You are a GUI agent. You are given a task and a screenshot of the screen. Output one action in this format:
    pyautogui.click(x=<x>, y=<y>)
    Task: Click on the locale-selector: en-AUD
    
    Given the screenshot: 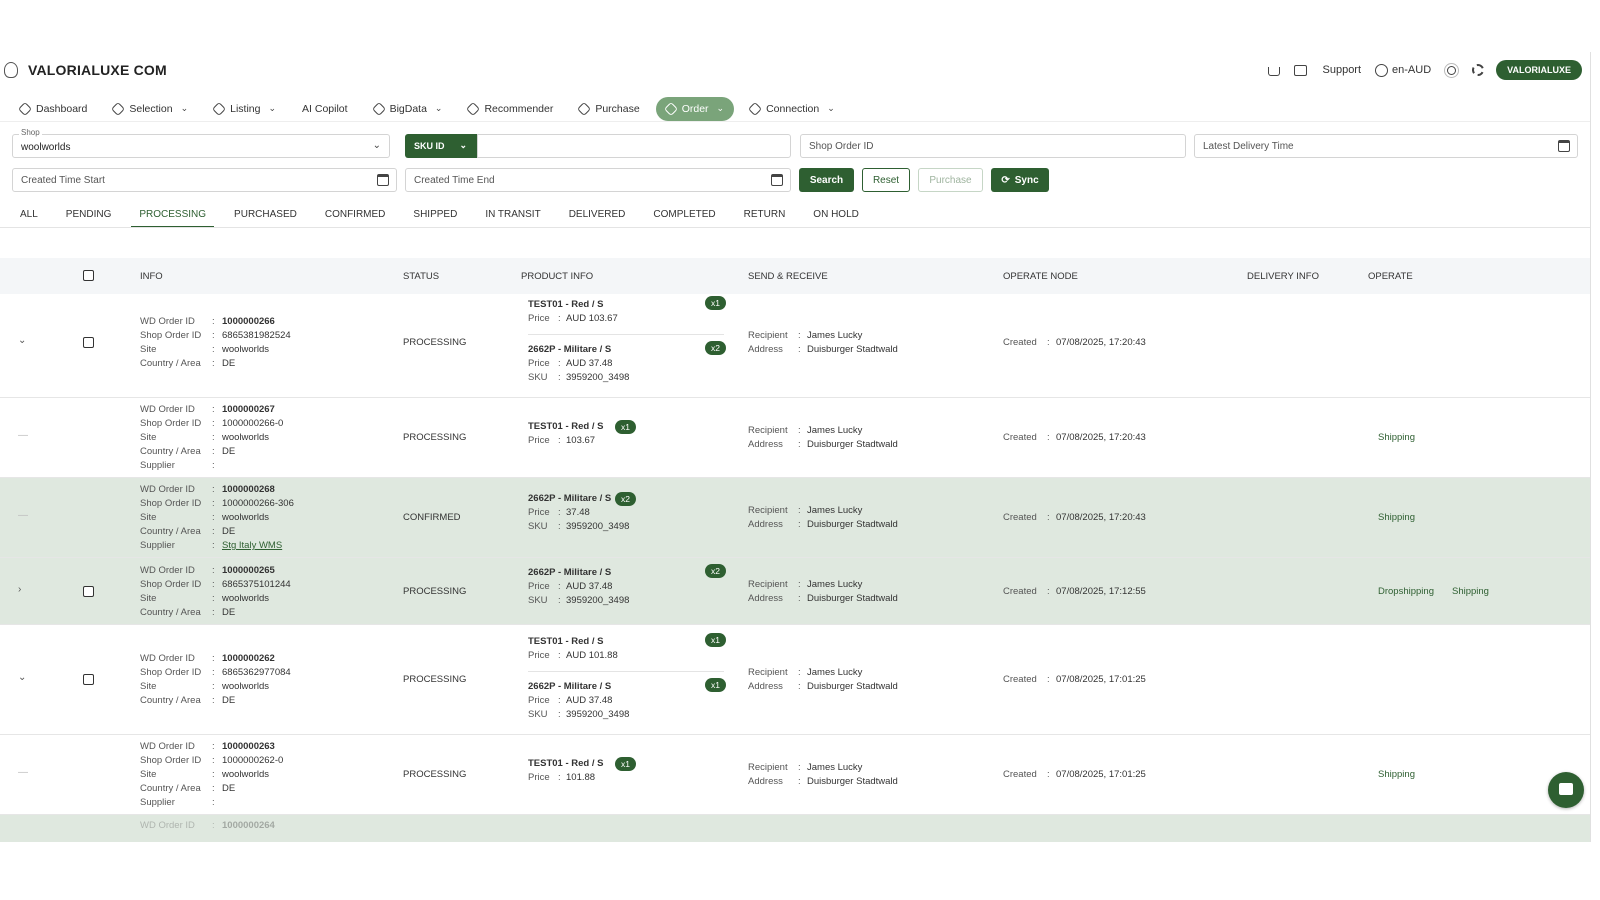 What is the action you would take?
    pyautogui.click(x=1411, y=70)
    